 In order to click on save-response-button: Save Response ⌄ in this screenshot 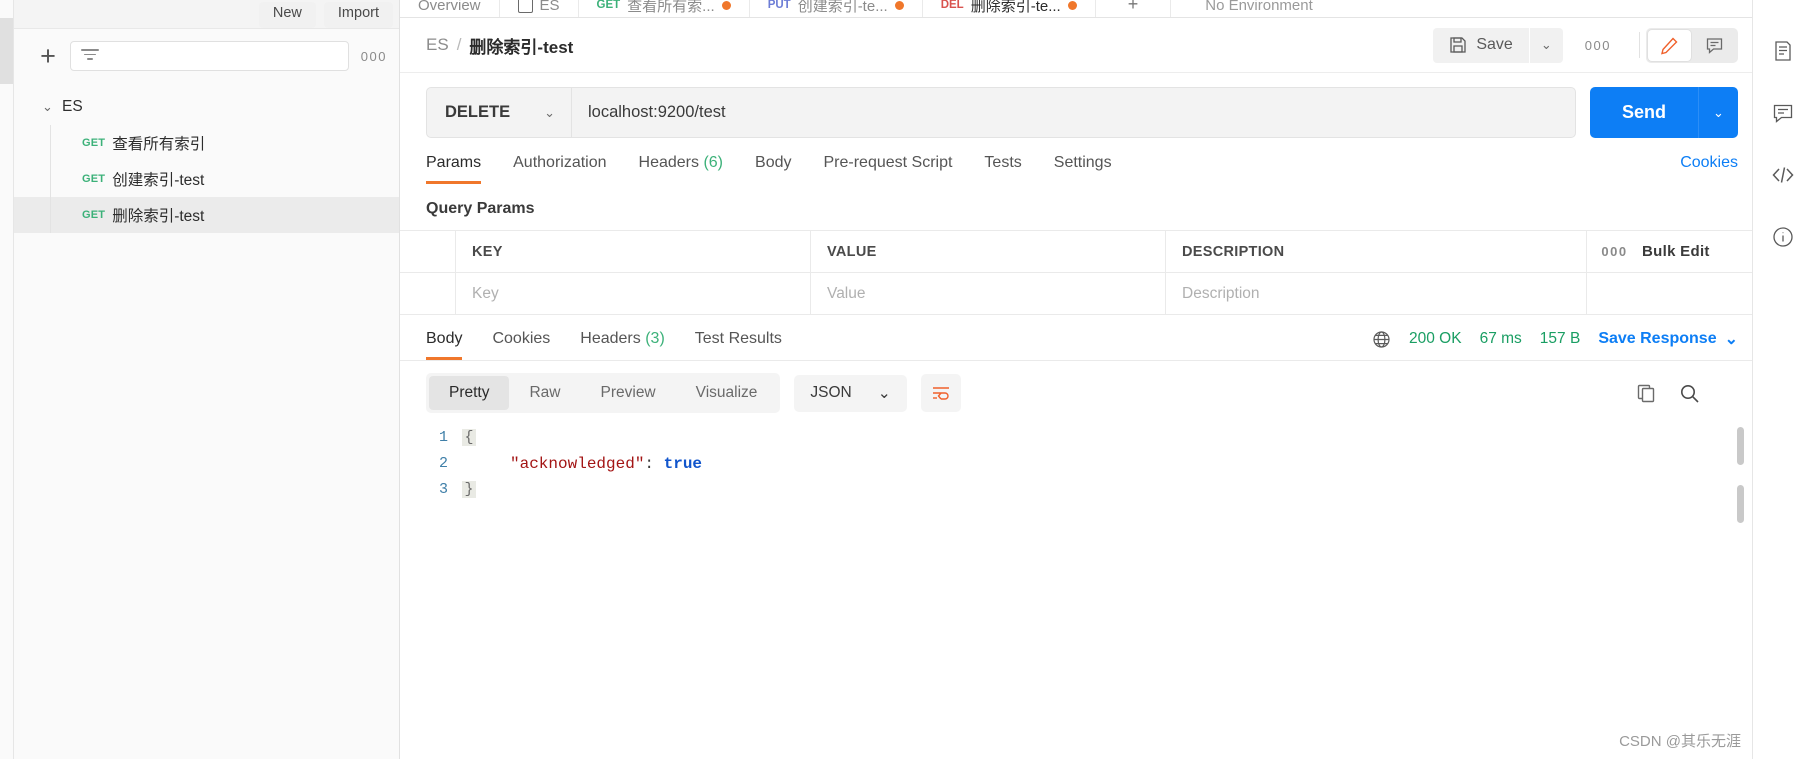, I will do `click(1668, 339)`.